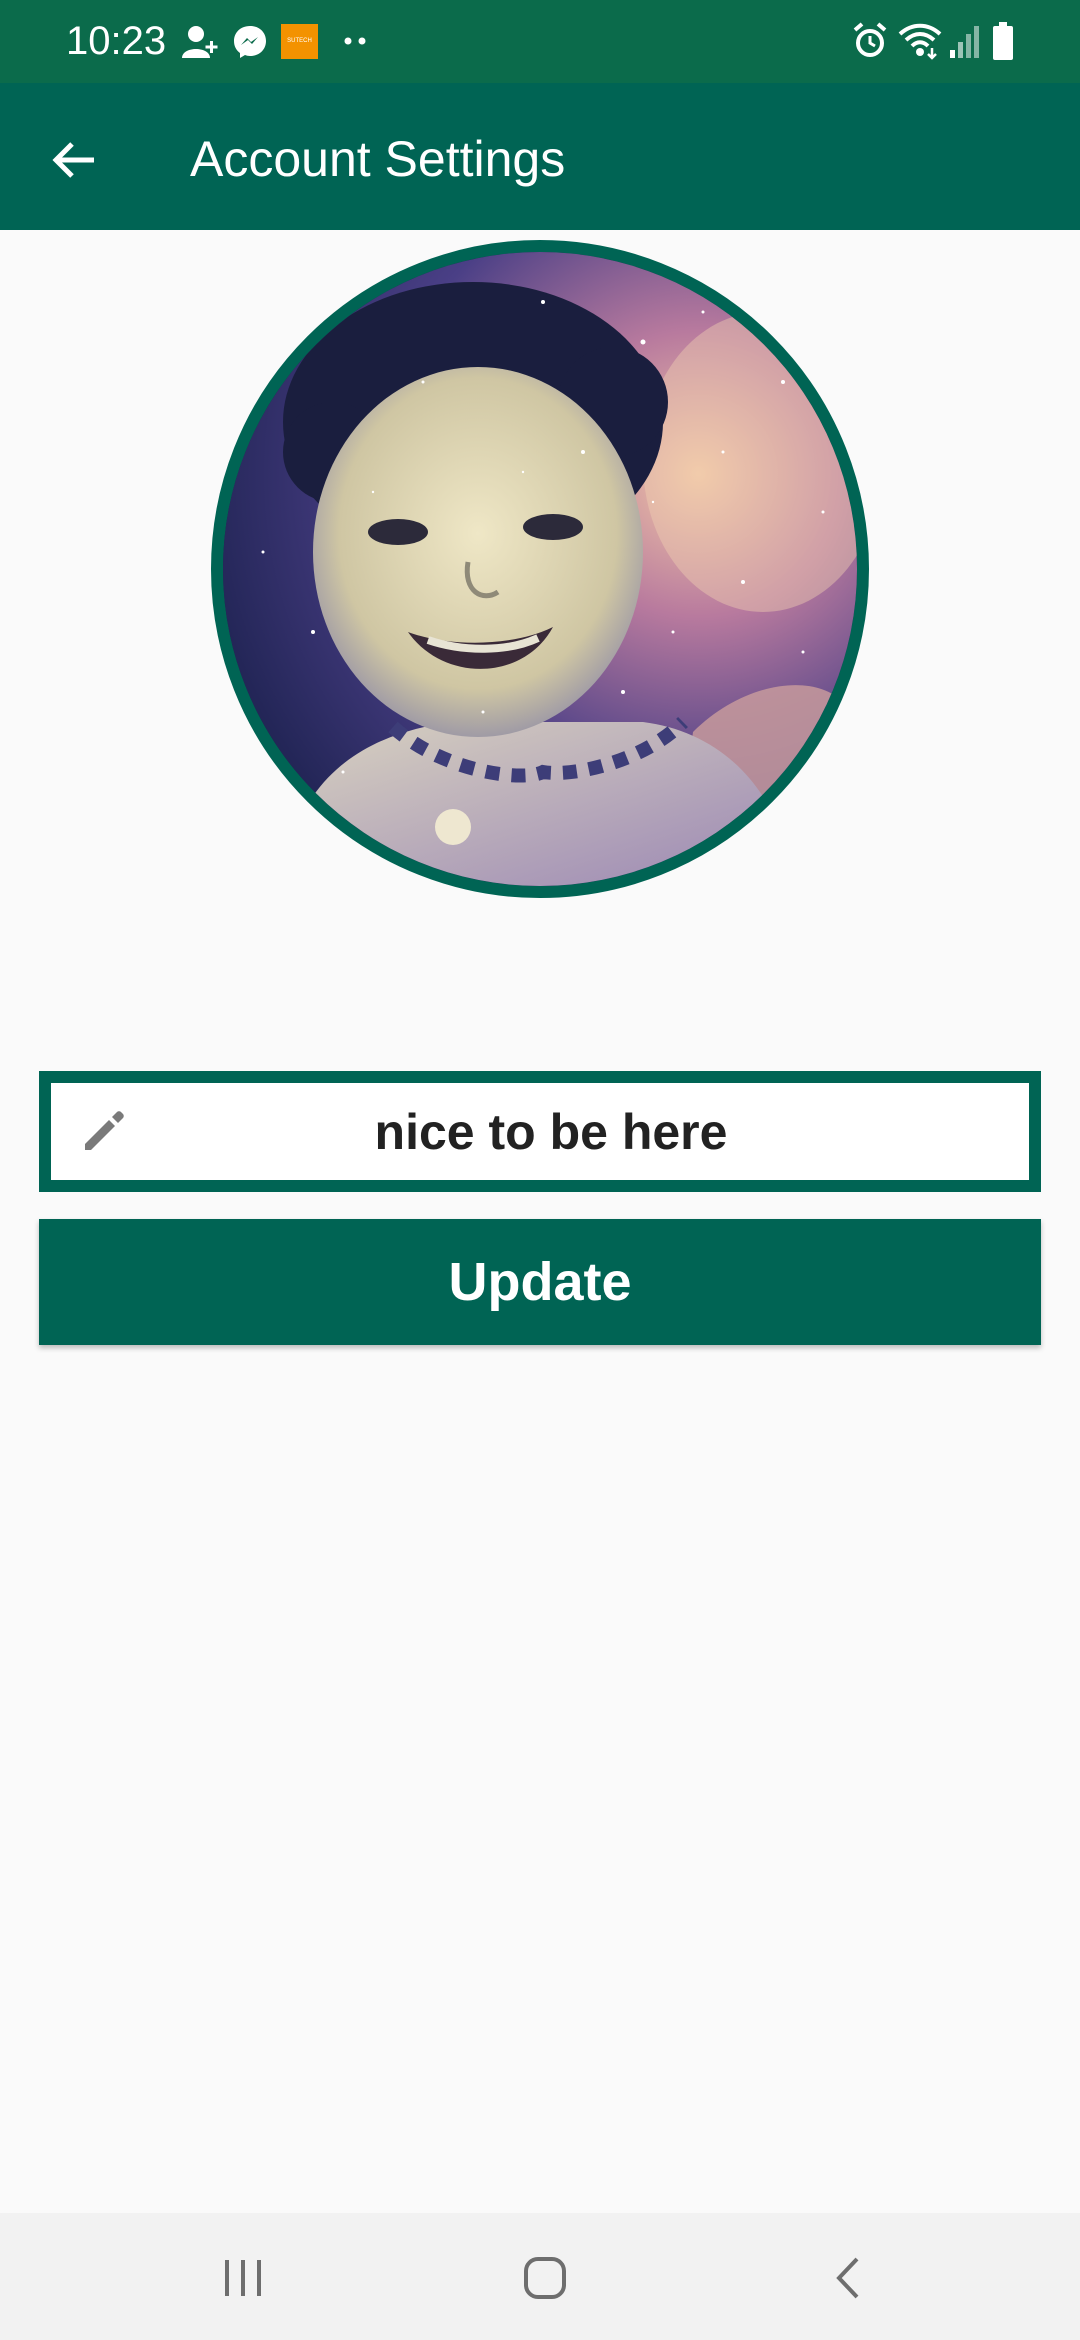  What do you see at coordinates (581, 1131) in the screenshot?
I see `status-input` at bounding box center [581, 1131].